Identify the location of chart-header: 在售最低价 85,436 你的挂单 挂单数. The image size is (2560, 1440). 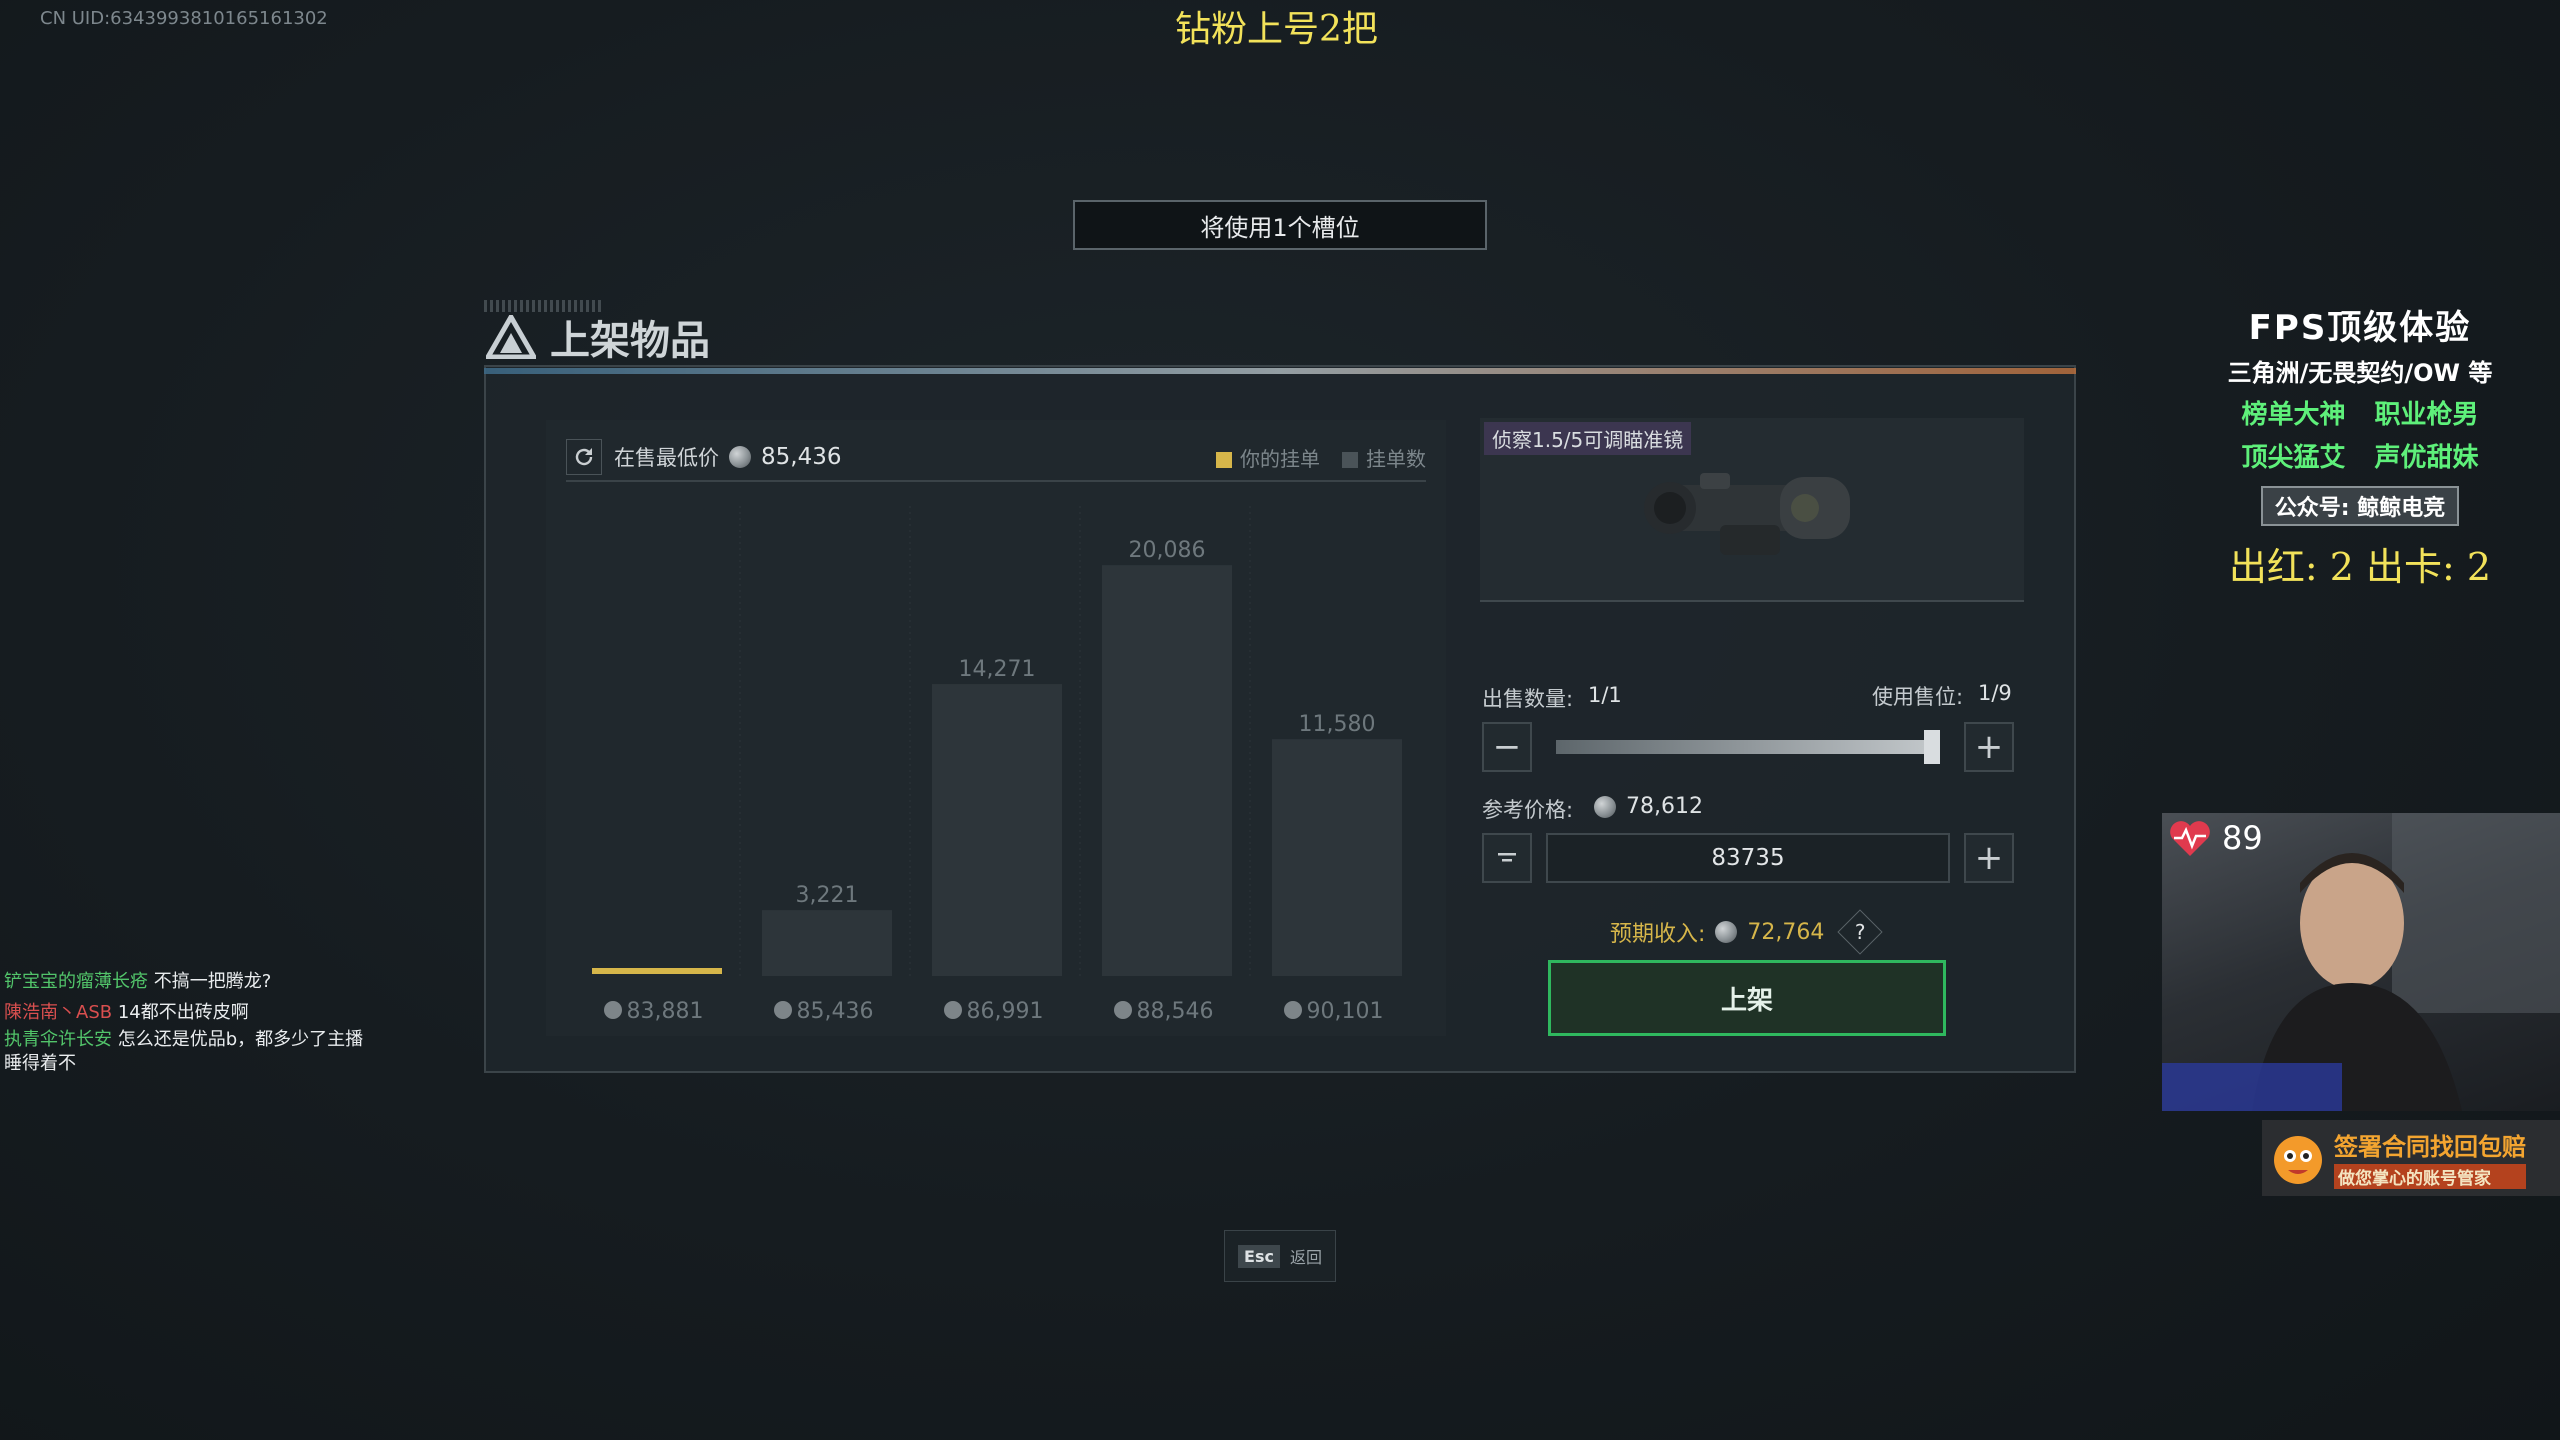
(996, 457).